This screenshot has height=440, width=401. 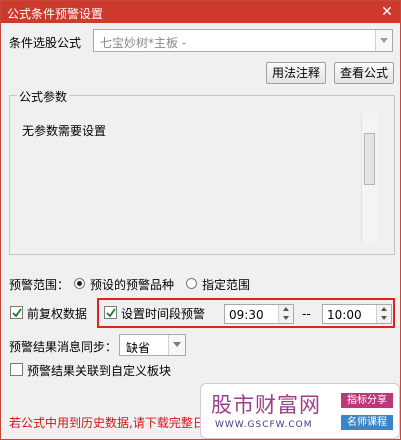 What do you see at coordinates (200, 12) in the screenshot?
I see `title-bar: 公式条件预警设置 ✕` at bounding box center [200, 12].